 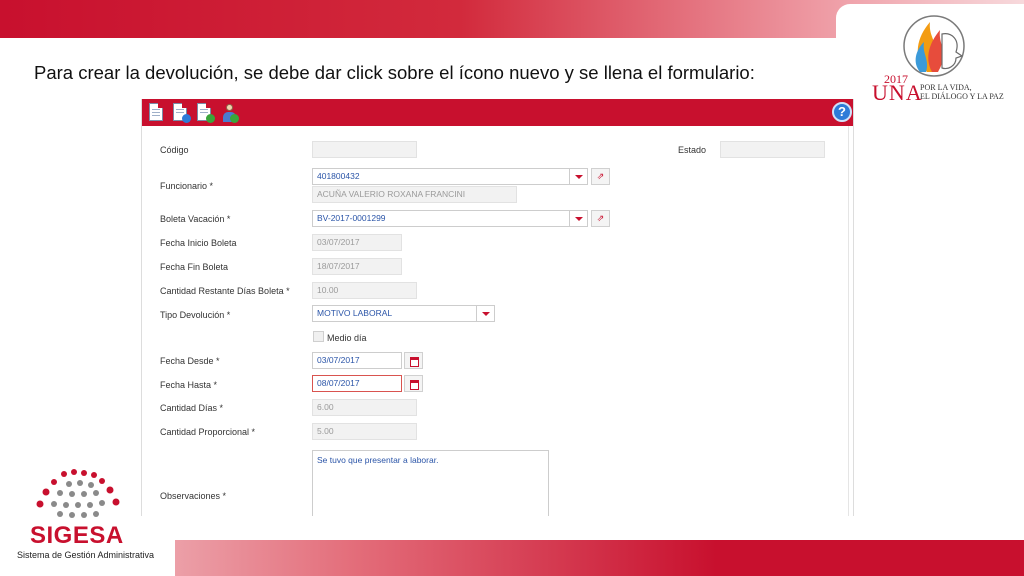 What do you see at coordinates (174, 150) in the screenshot?
I see `codigo-label: Código` at bounding box center [174, 150].